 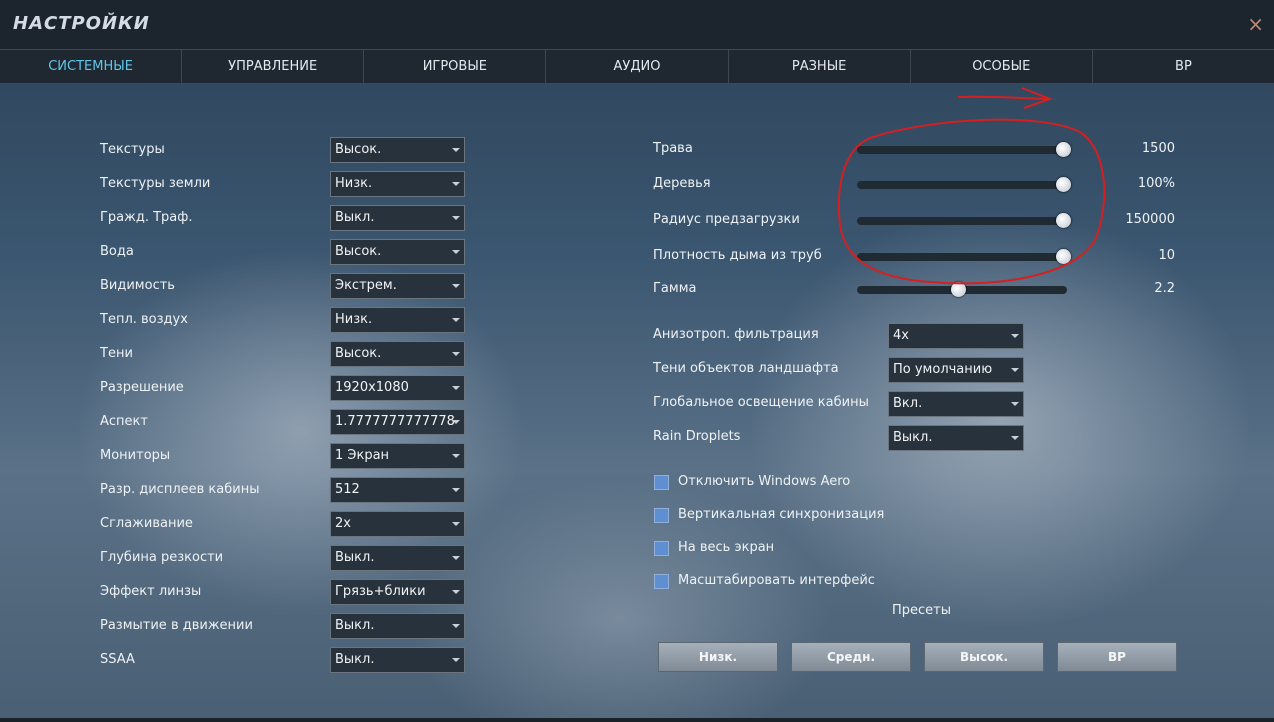 What do you see at coordinates (637, 720) in the screenshot?
I see `bottom-bar` at bounding box center [637, 720].